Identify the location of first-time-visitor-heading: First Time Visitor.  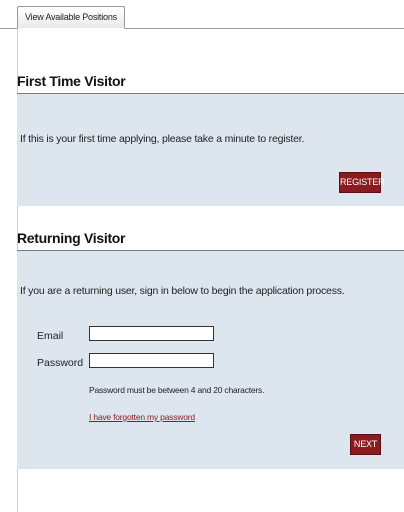
(71, 81).